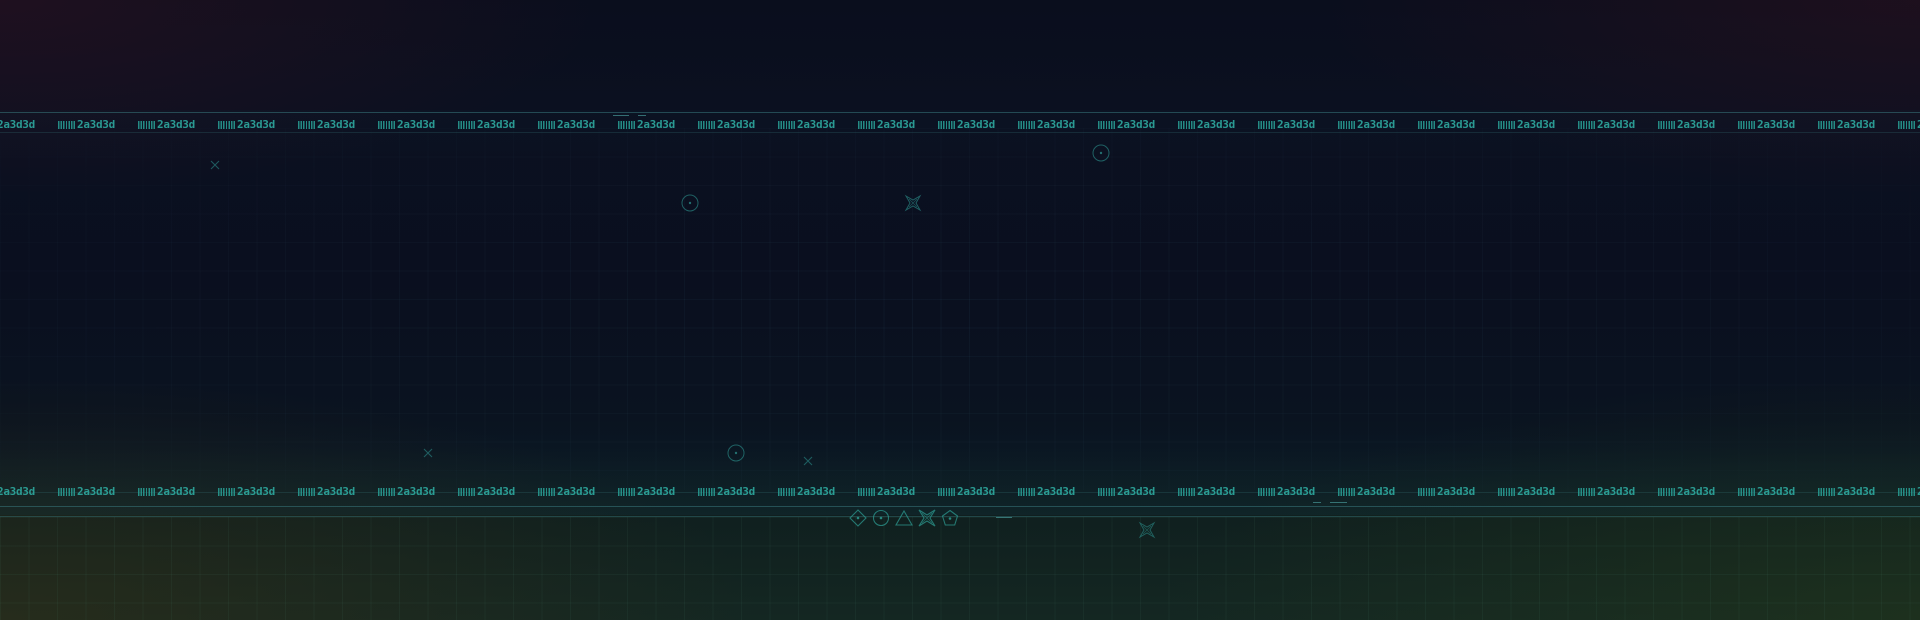 The width and height of the screenshot is (1920, 620). What do you see at coordinates (960, 140) in the screenshot?
I see `top-glow` at bounding box center [960, 140].